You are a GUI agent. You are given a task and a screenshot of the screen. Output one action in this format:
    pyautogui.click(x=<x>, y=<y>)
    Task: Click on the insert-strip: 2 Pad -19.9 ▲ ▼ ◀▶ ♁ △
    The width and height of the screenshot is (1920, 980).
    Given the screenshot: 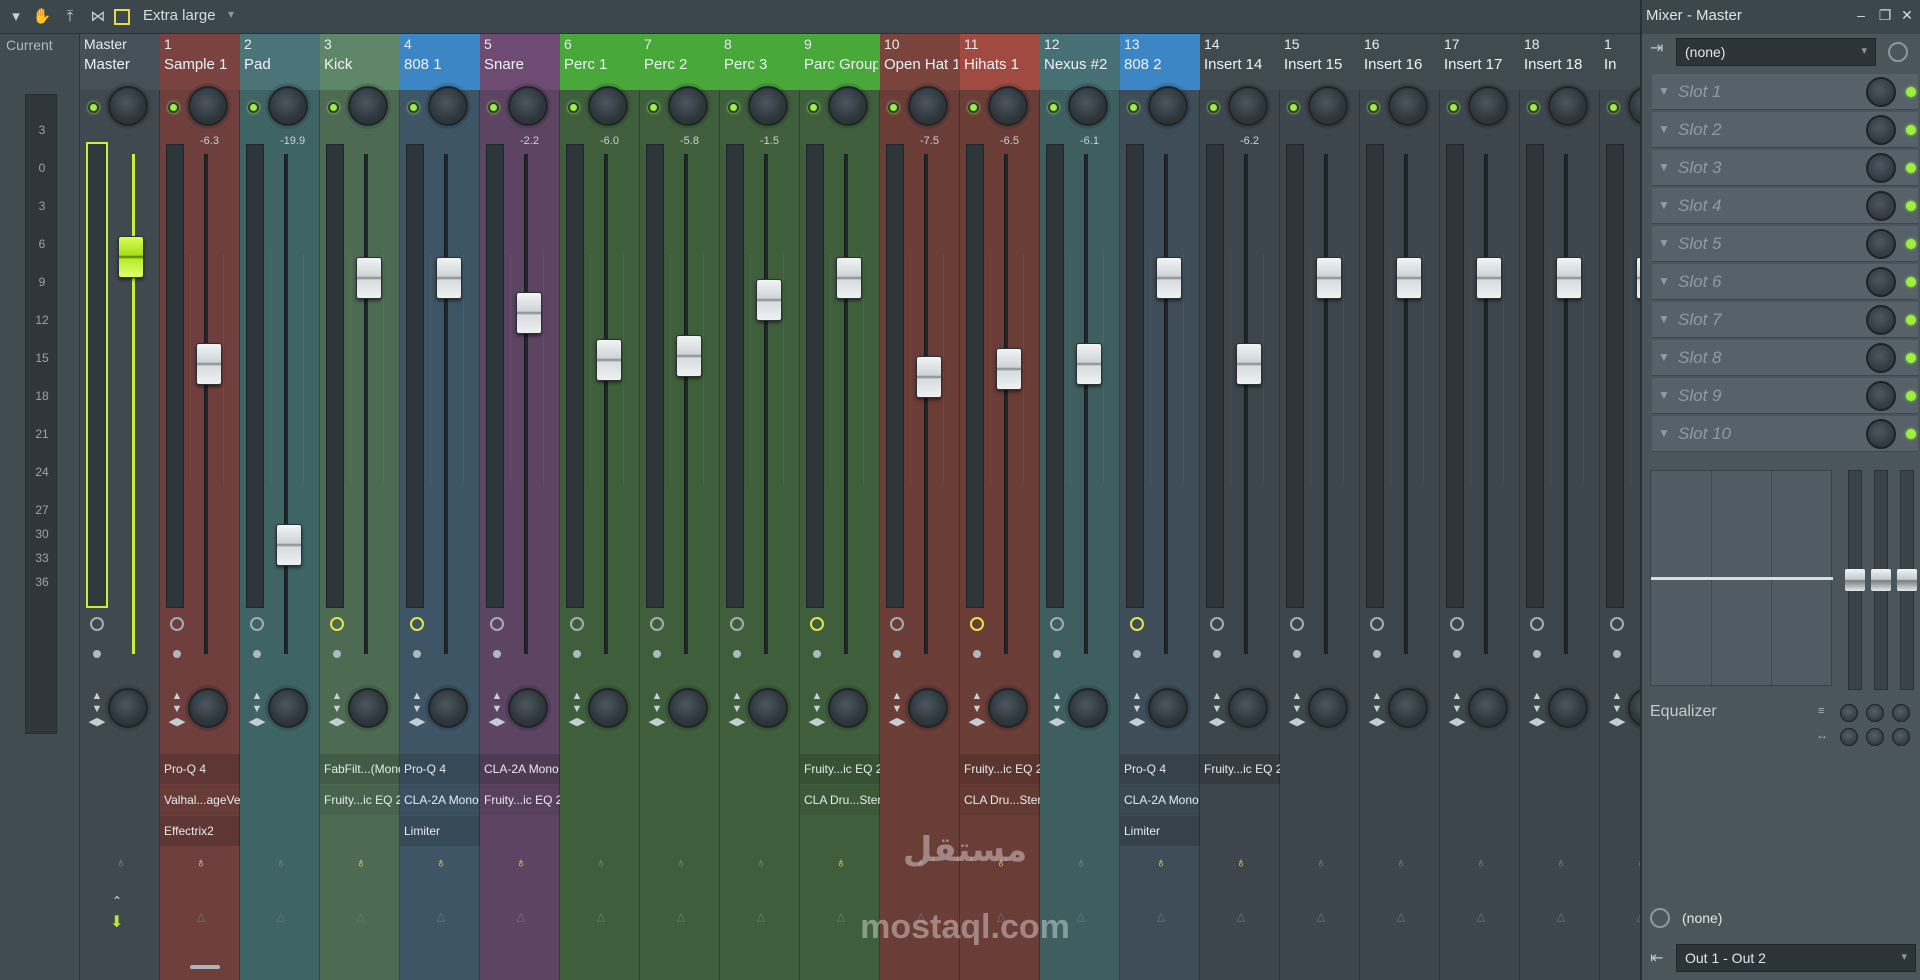 What is the action you would take?
    pyautogui.click(x=280, y=507)
    